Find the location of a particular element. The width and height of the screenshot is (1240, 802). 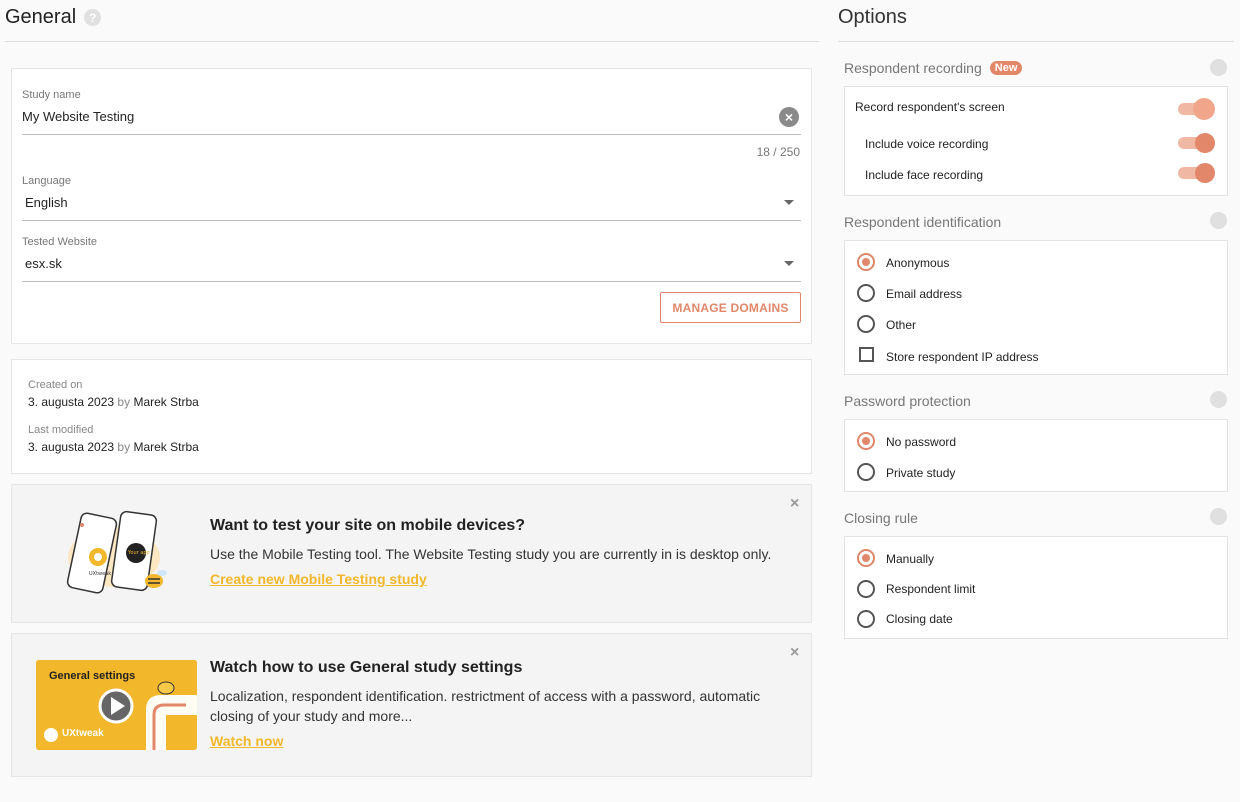

recording-section-title: Respondent recording New is located at coordinates (933, 68).